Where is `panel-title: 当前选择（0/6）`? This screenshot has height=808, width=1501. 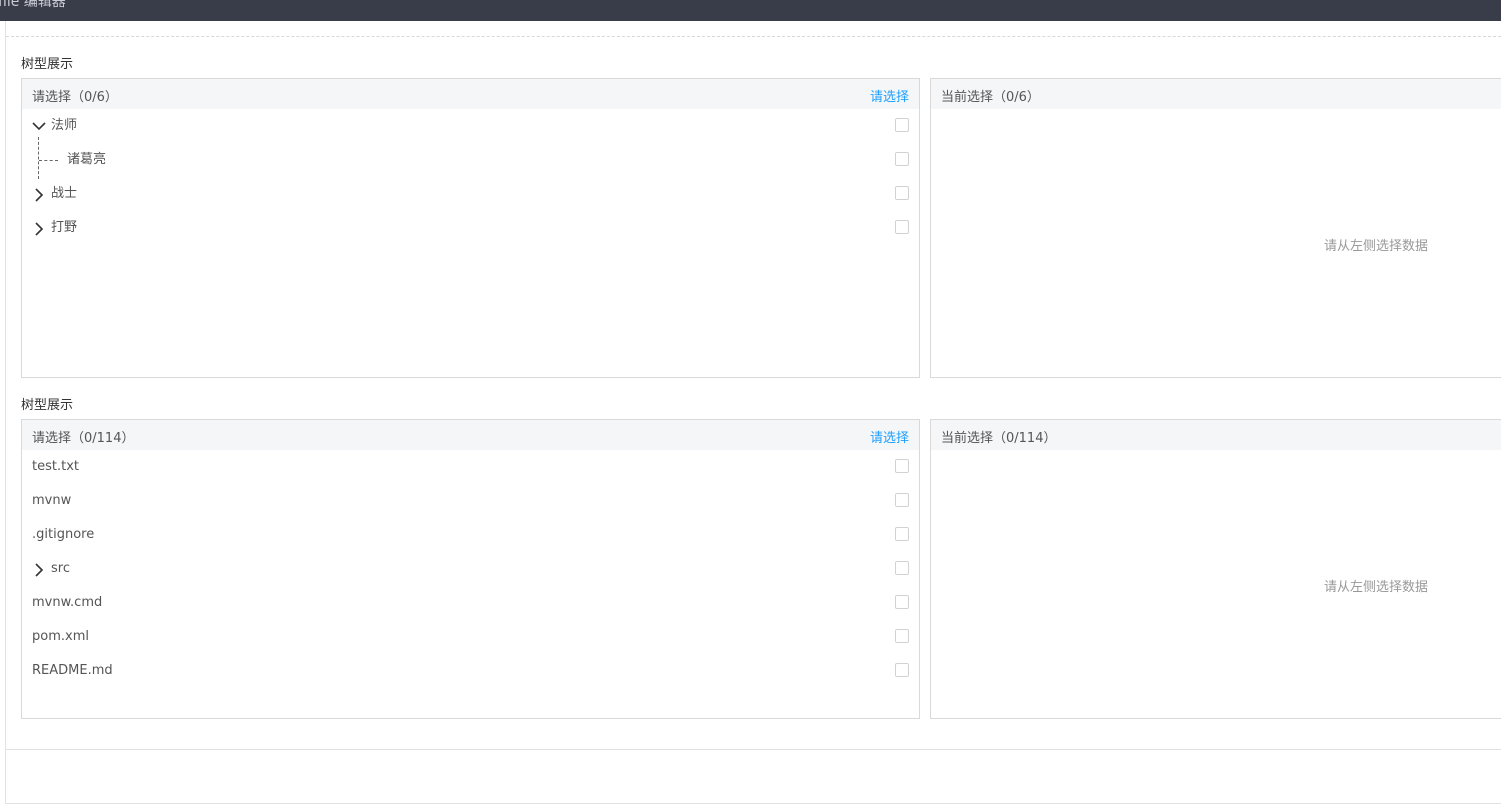 panel-title: 当前选择（0/6） is located at coordinates (990, 97).